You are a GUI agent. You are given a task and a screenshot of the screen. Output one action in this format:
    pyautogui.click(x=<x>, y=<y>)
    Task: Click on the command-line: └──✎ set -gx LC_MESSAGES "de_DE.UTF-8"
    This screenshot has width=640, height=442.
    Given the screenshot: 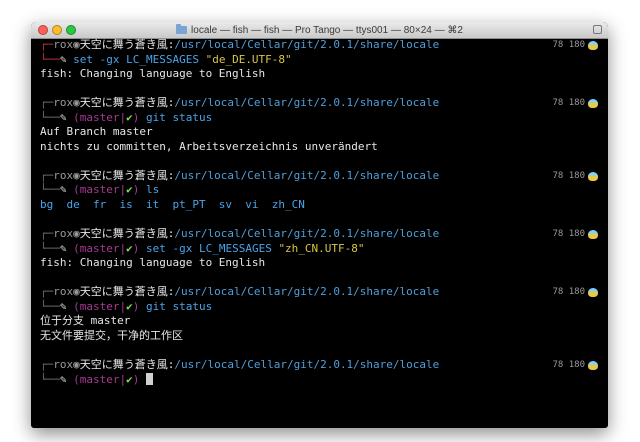 What is the action you would take?
    pyautogui.click(x=324, y=60)
    